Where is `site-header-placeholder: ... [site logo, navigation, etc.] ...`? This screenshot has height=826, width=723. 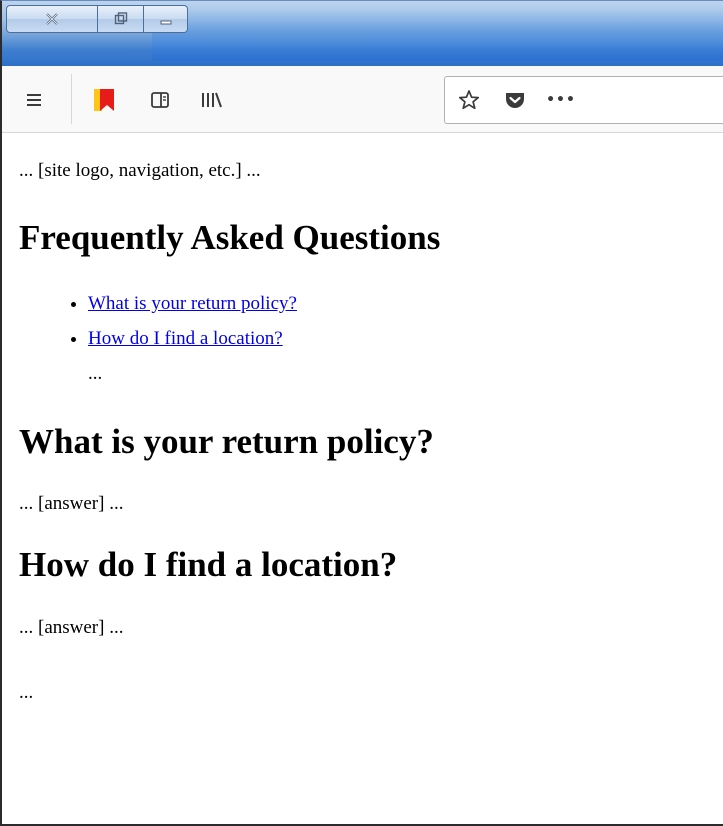
site-header-placeholder: ... [site logo, navigation, etc.] ... is located at coordinates (140, 170).